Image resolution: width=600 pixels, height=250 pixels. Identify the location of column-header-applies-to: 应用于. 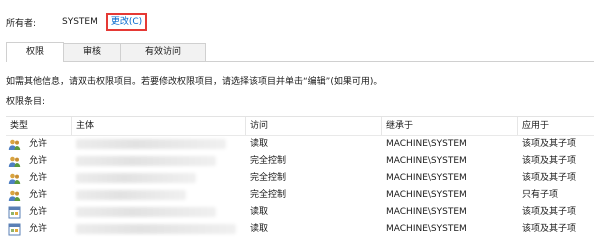
(556, 126).